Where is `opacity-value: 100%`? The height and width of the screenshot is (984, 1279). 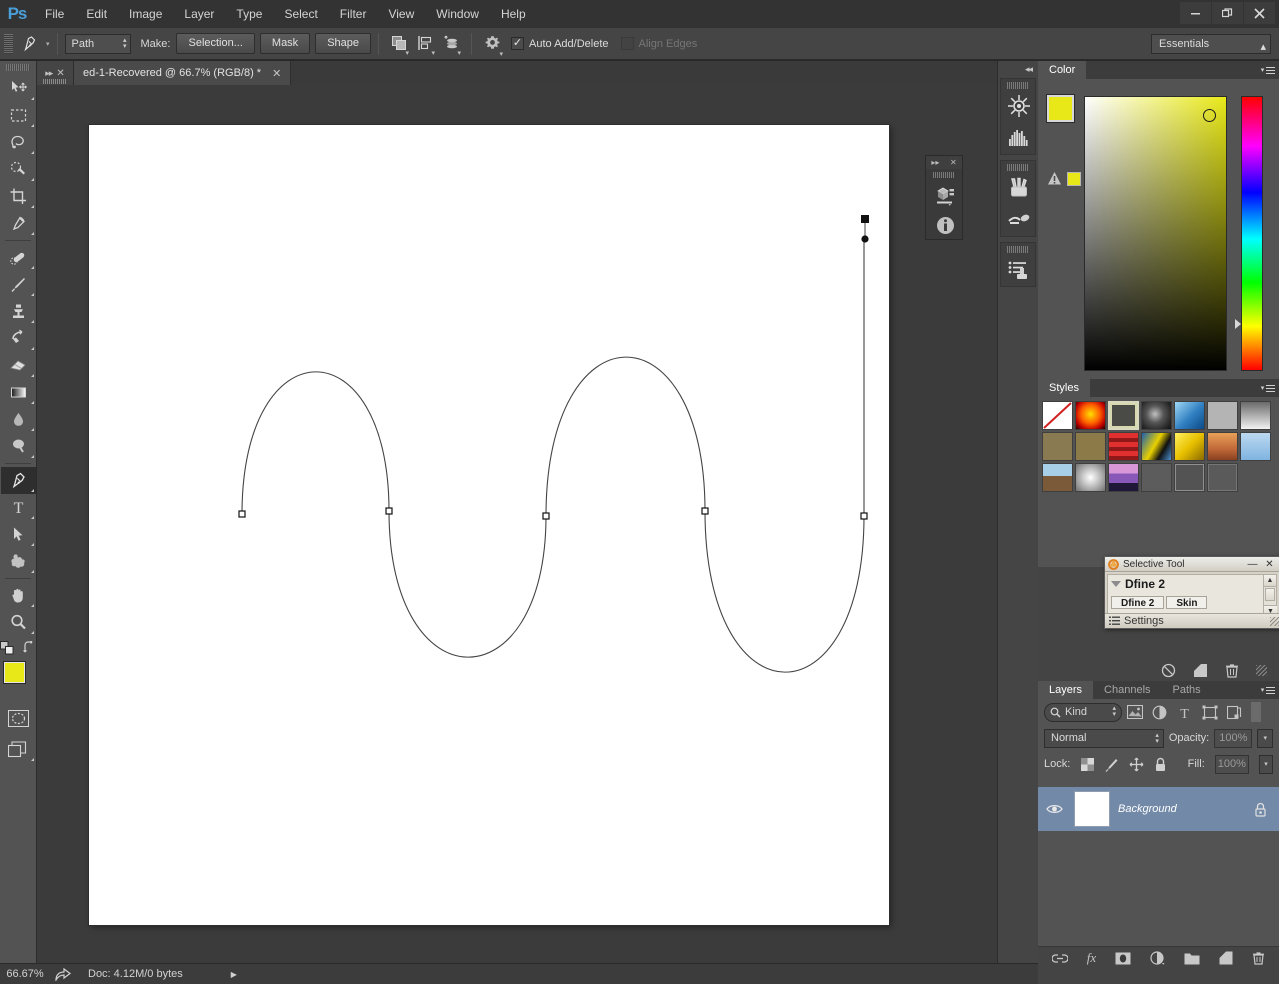
opacity-value: 100% is located at coordinates (1233, 738).